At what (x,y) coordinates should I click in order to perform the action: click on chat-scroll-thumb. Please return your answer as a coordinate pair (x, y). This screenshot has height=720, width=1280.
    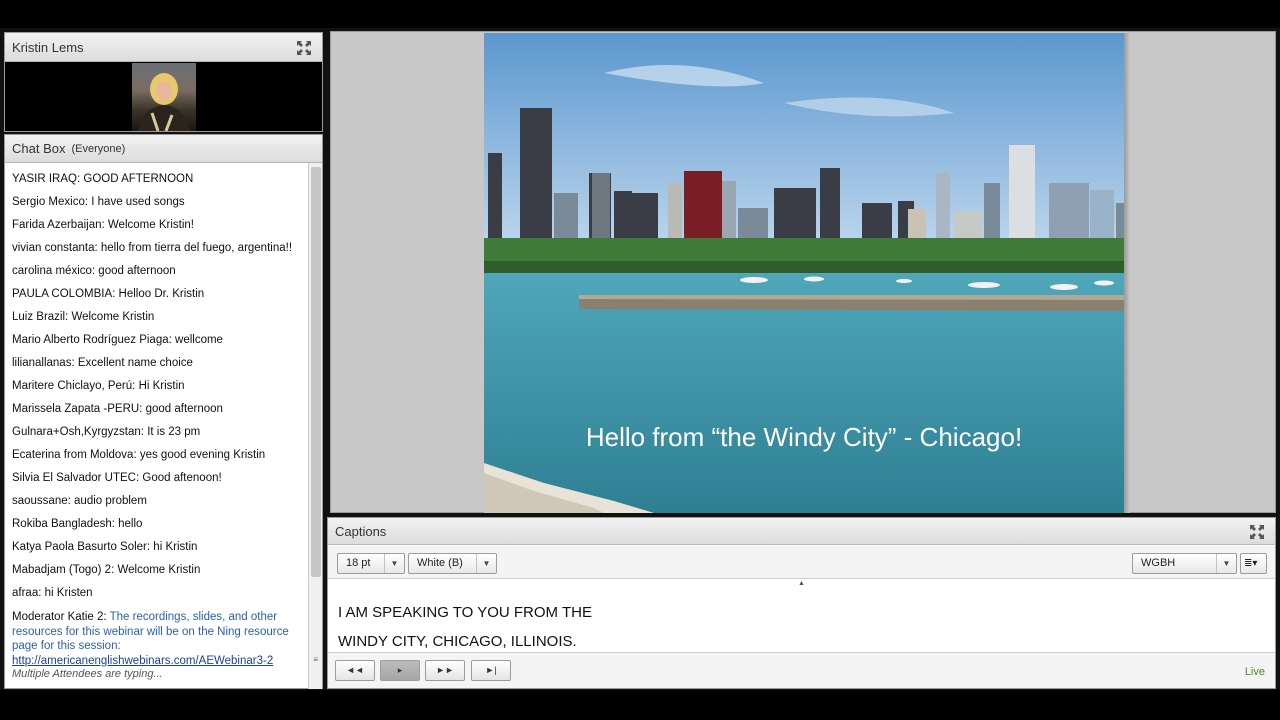
    Looking at the image, I should click on (316, 372).